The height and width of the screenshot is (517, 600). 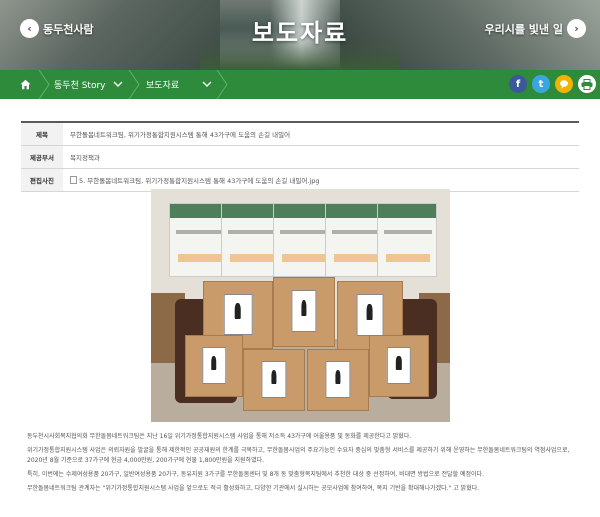 I want to click on arrow-left-icon: ‹, so click(x=29, y=28).